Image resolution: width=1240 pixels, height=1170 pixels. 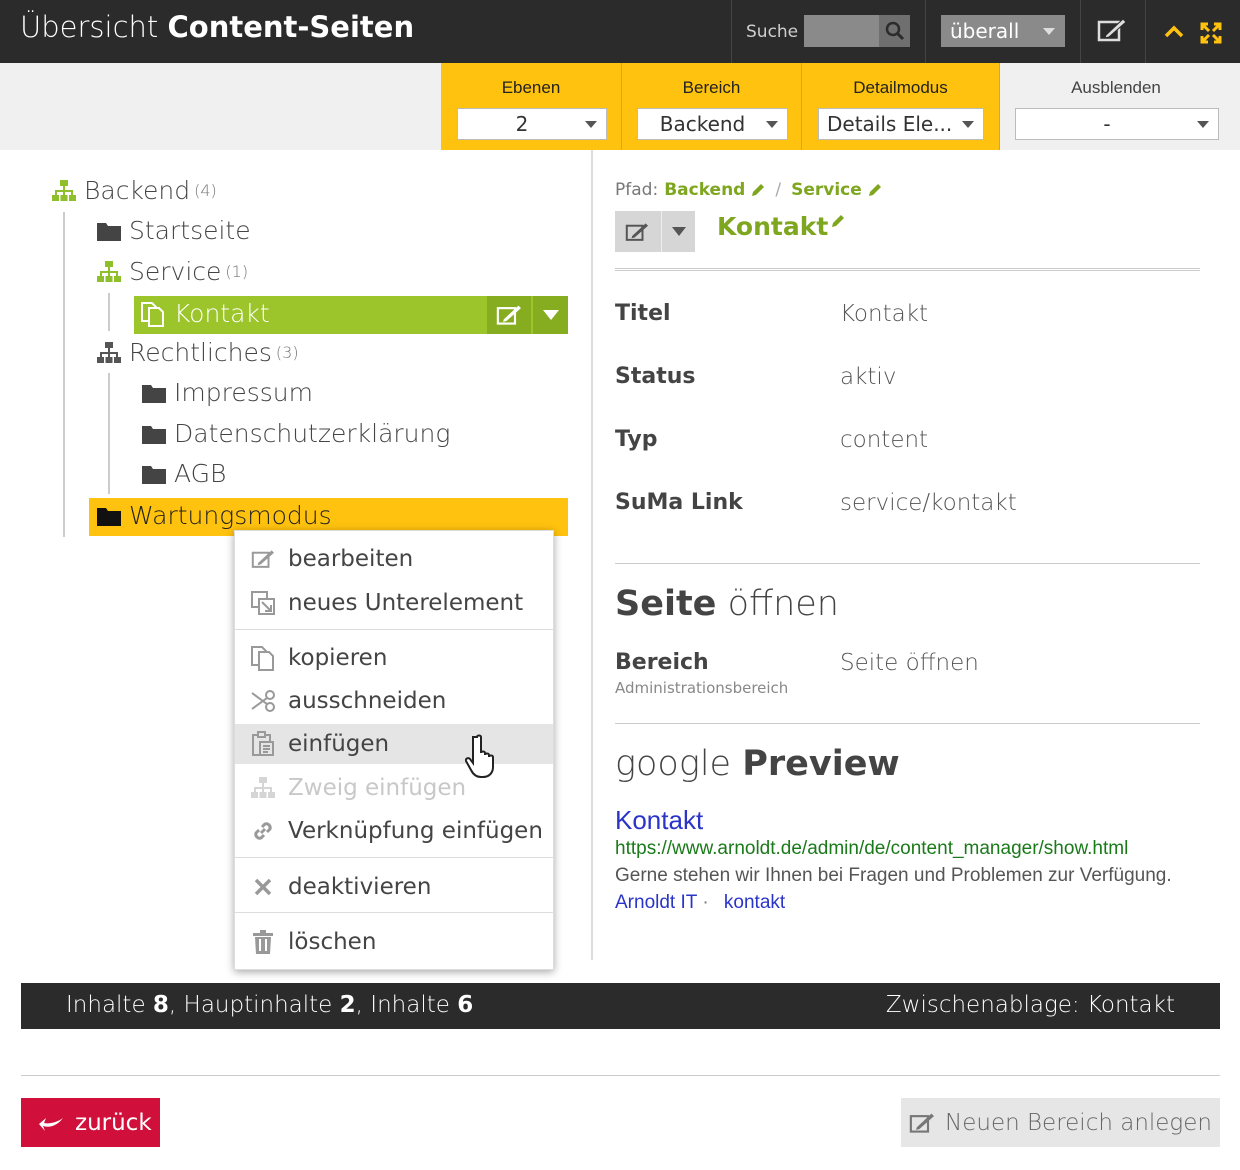 What do you see at coordinates (90, 1122) in the screenshot?
I see `back-button: zurück` at bounding box center [90, 1122].